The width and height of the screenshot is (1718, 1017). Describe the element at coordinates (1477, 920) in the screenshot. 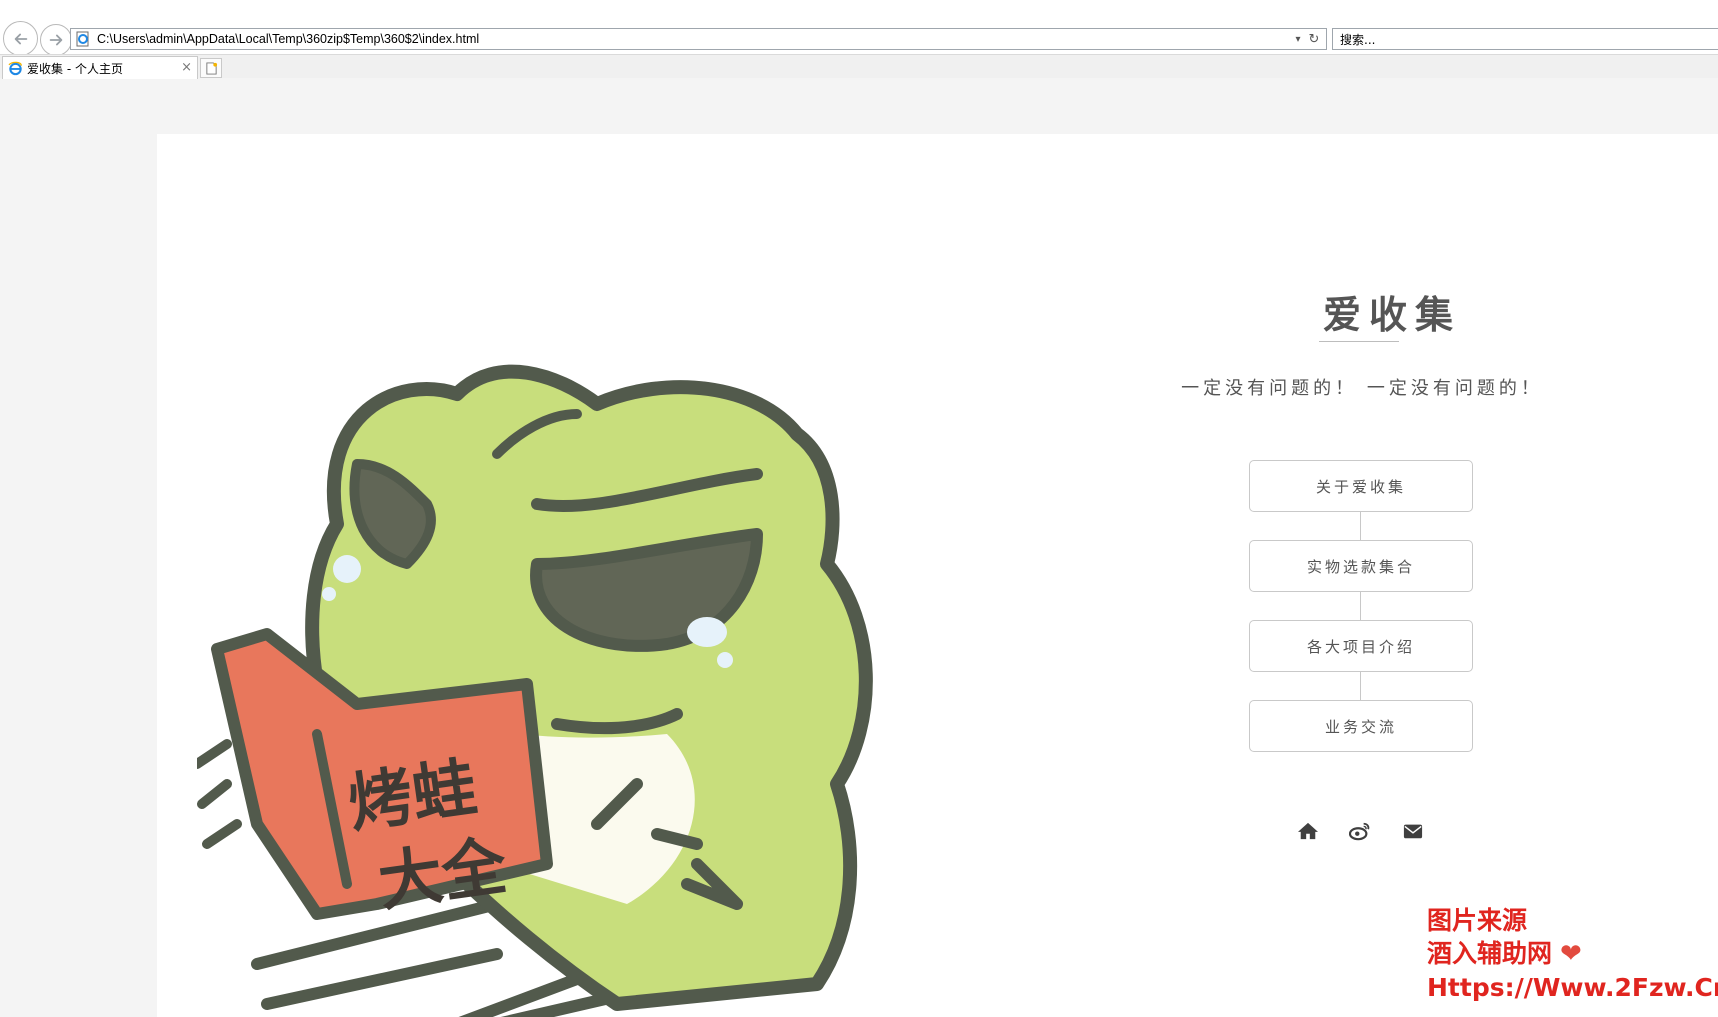

I see `watermark-line1: 图片来源` at that location.